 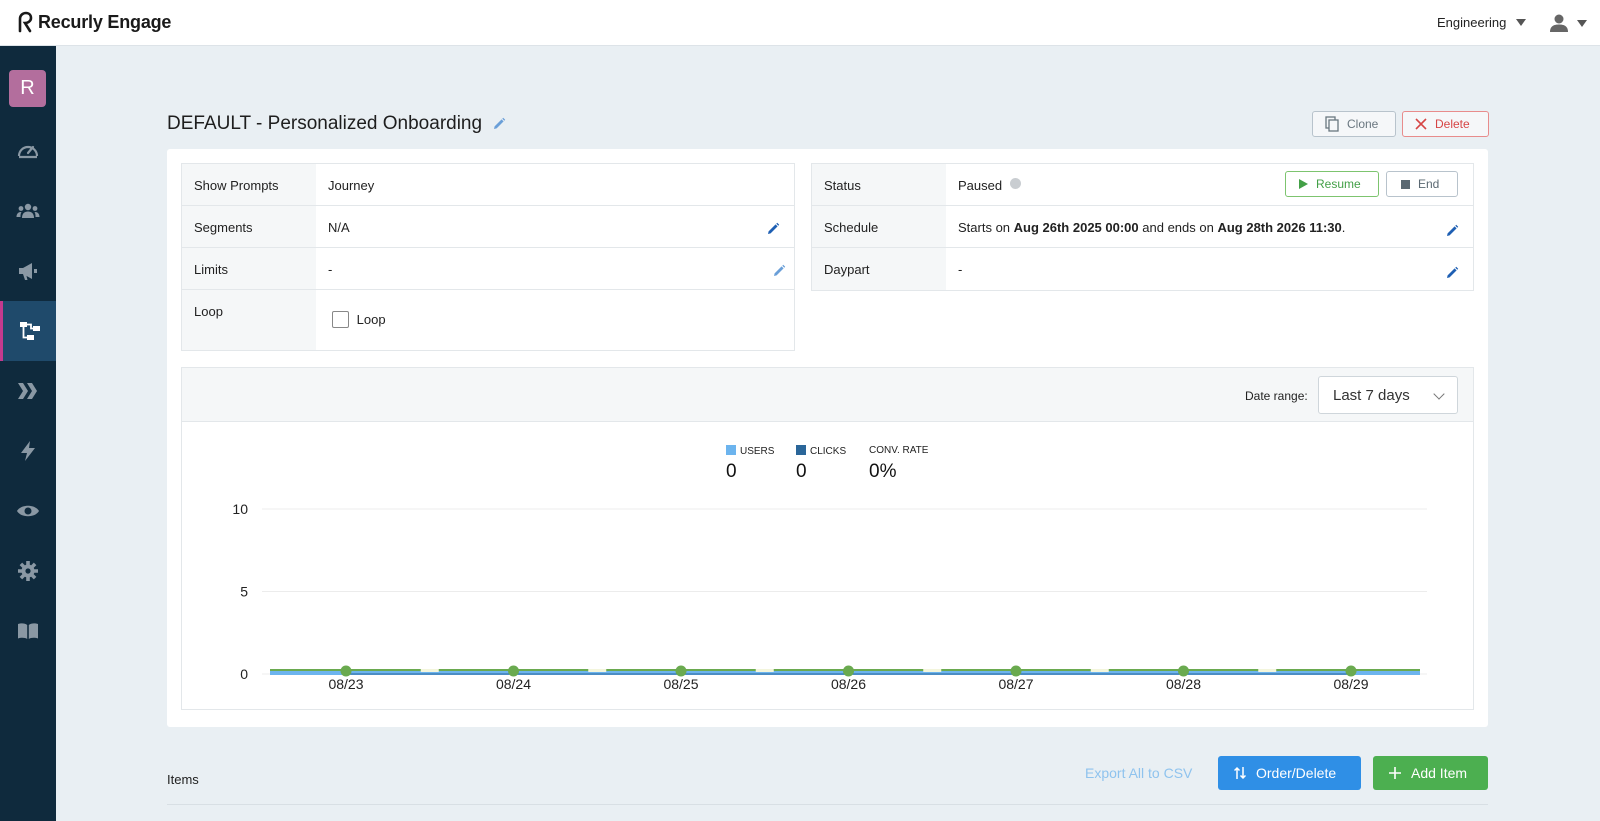 I want to click on row-status: Status Paused Resume End, so click(x=1142, y=185).